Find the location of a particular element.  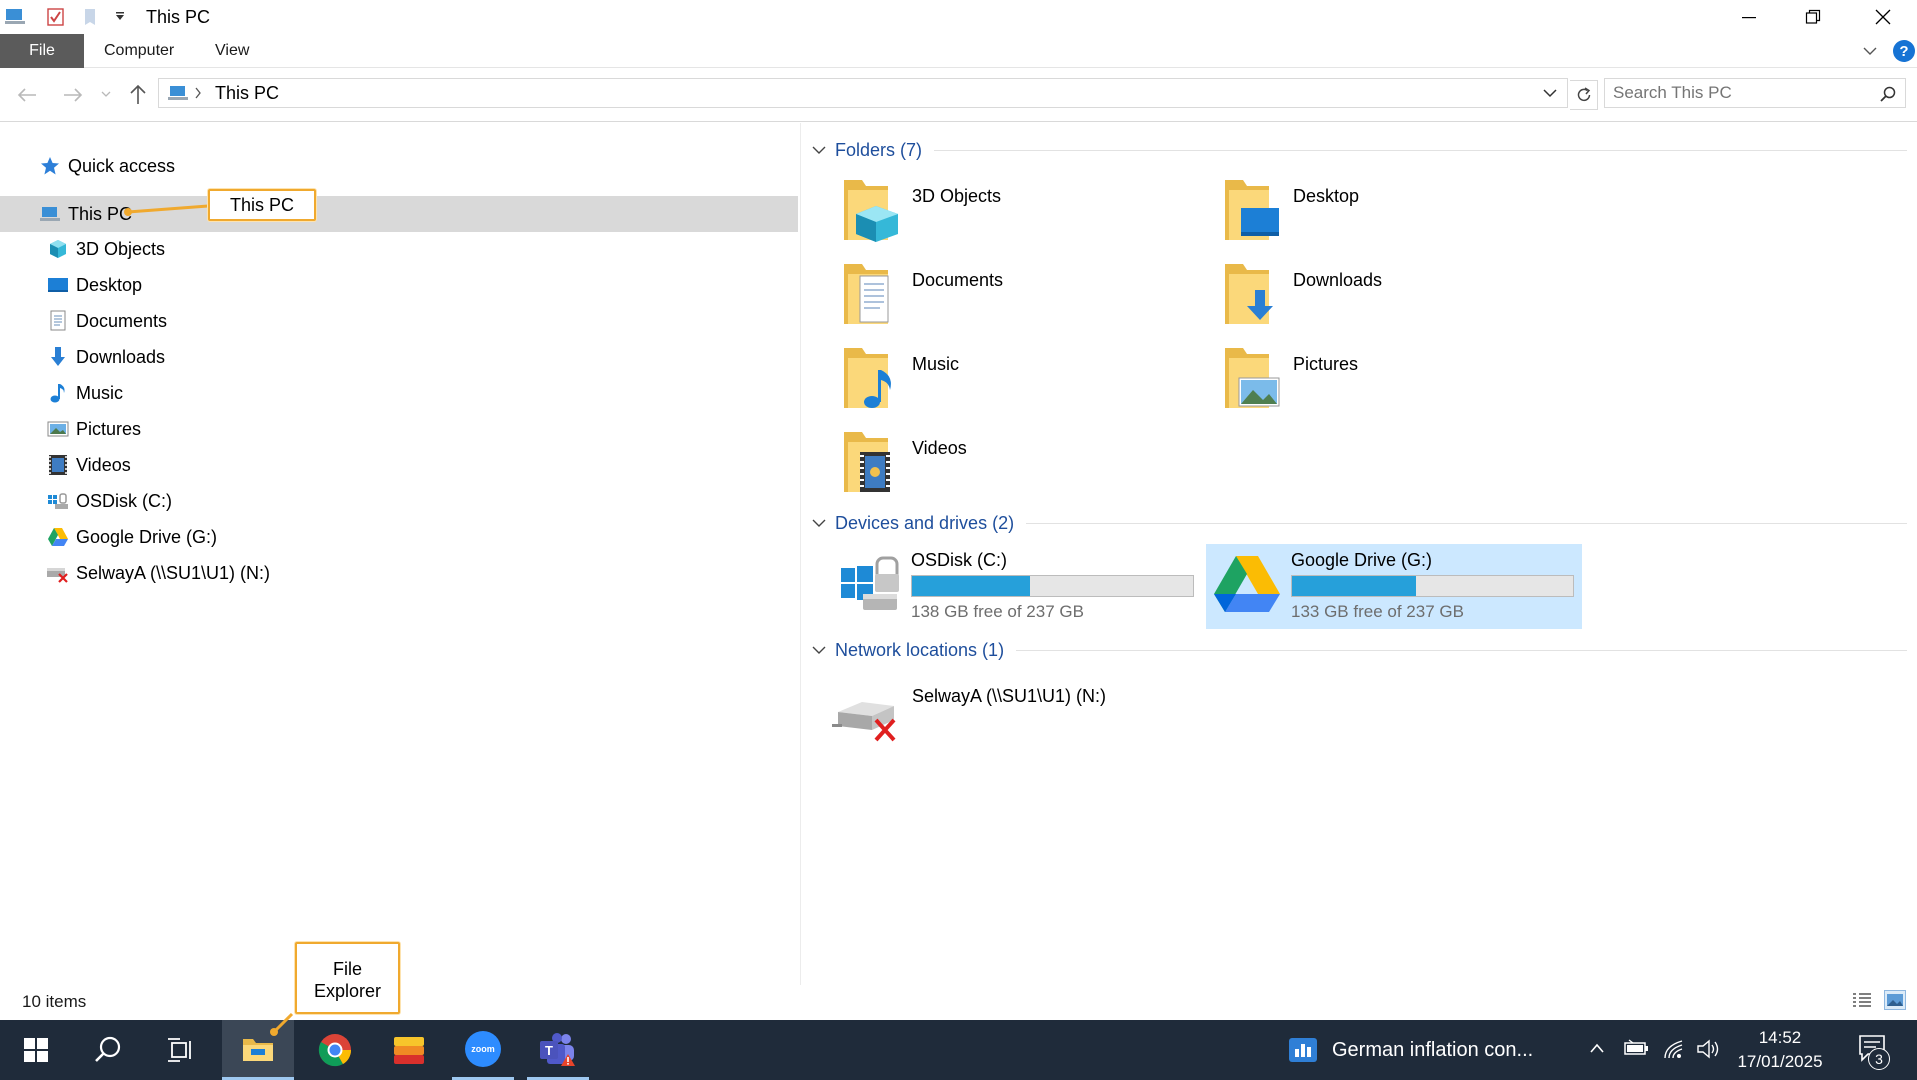

group-title: Network locations (1) is located at coordinates (920, 649).